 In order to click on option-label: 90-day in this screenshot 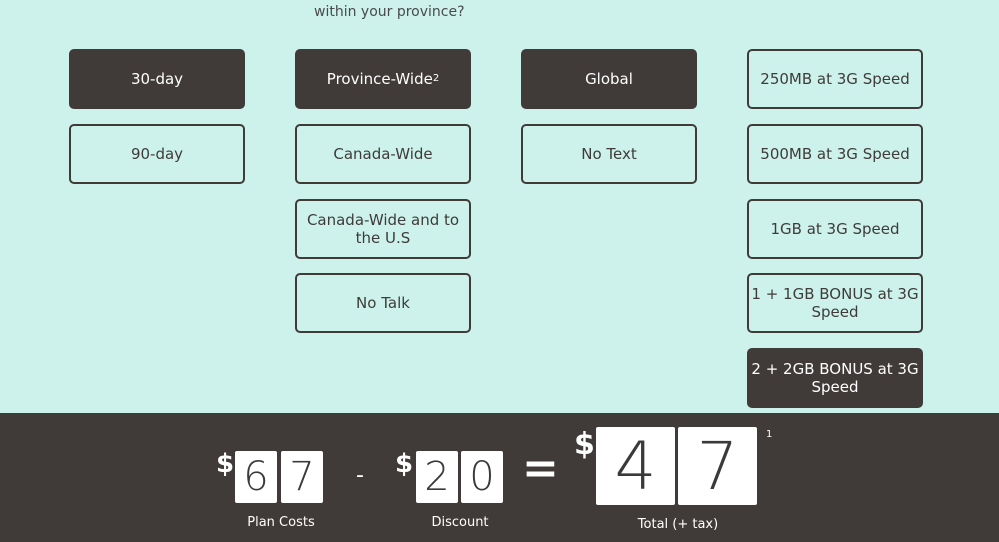, I will do `click(157, 154)`.